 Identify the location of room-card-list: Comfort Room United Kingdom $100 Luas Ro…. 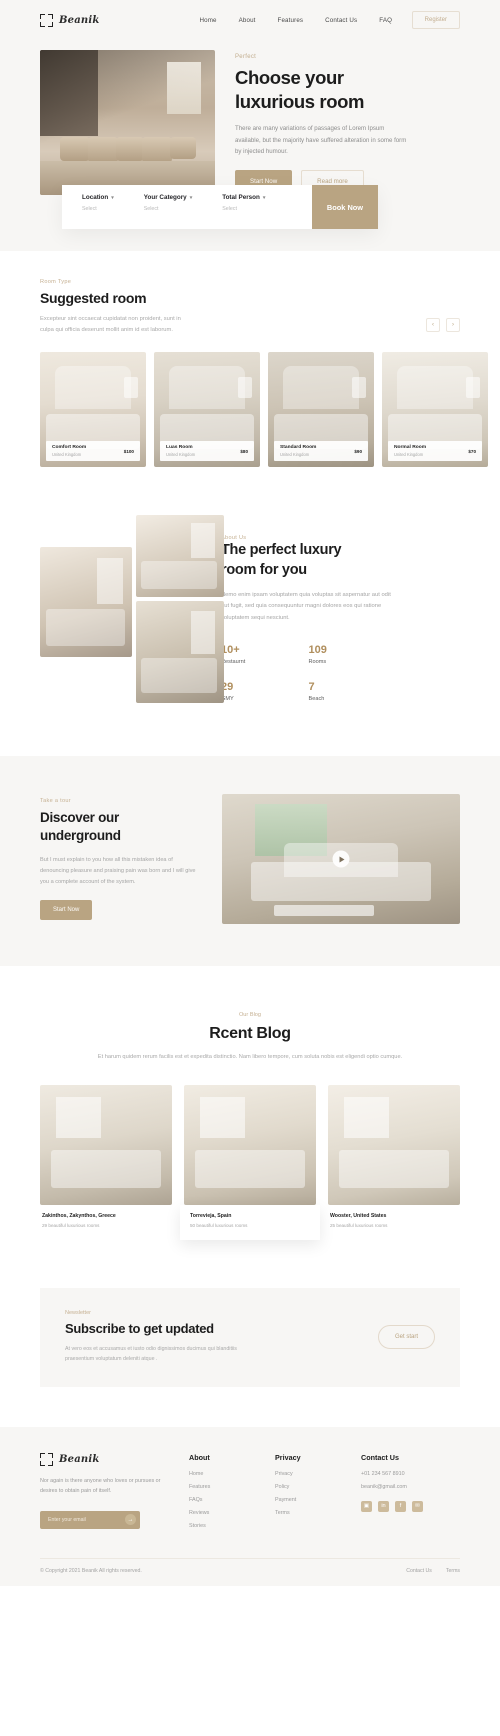
(264, 409).